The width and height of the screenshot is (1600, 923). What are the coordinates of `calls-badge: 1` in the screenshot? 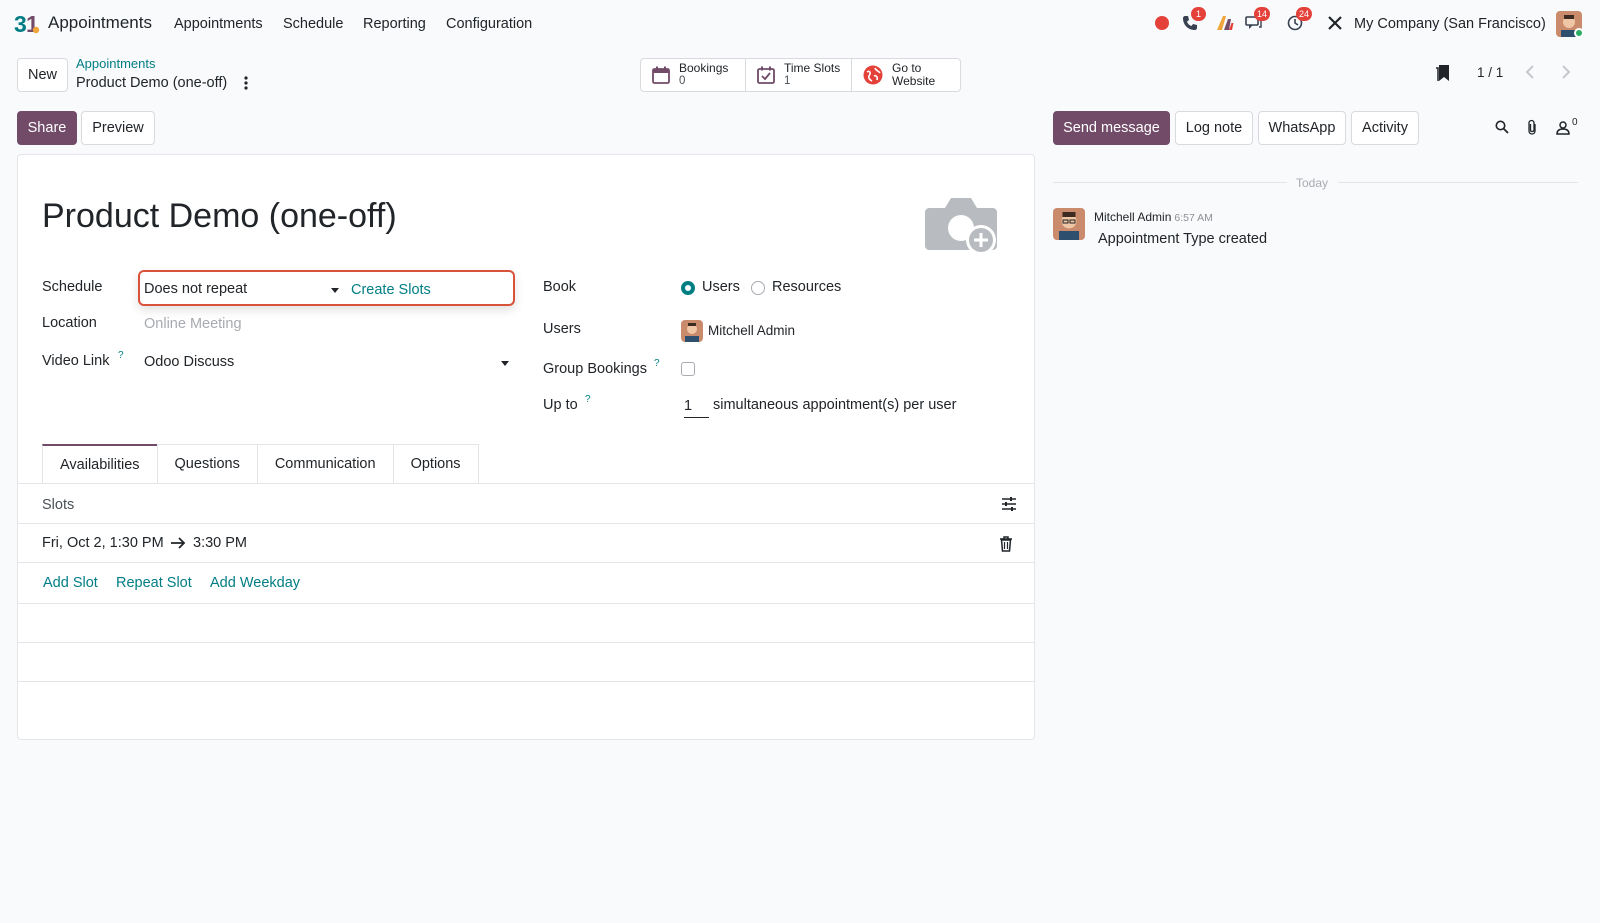 It's located at (1198, 14).